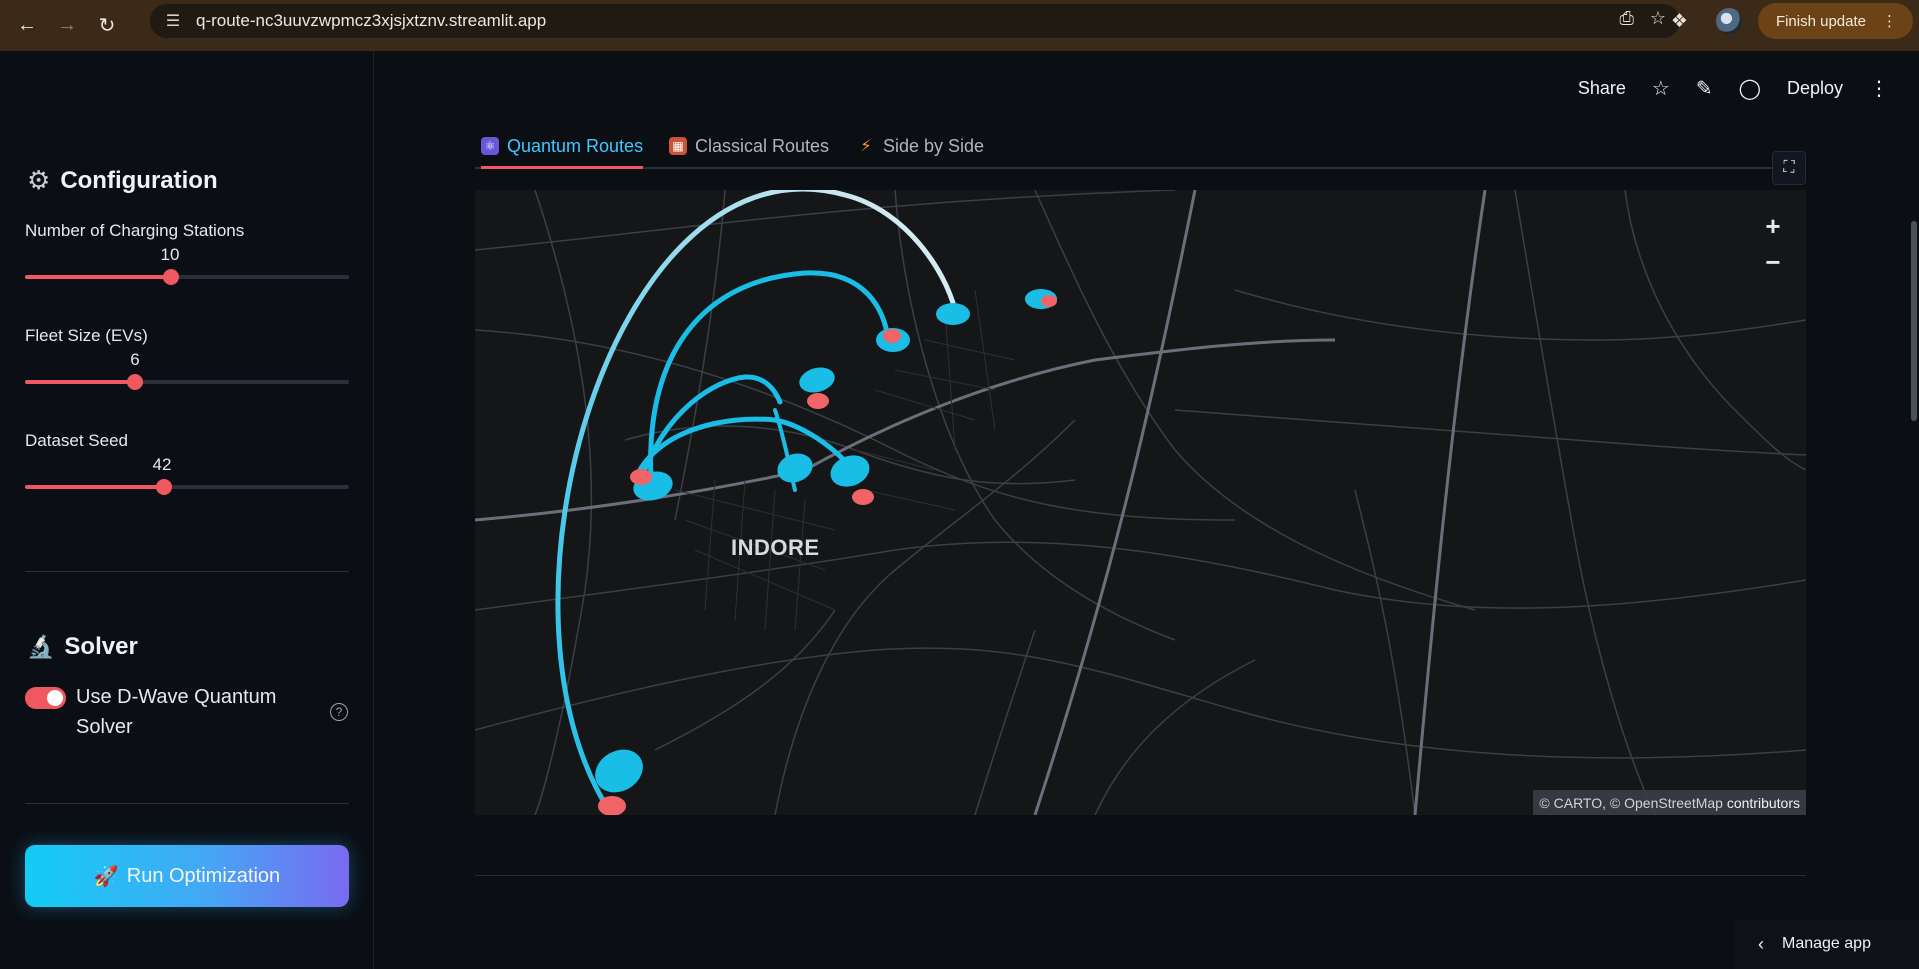  I want to click on solver-heading: 🔬 Solver, so click(82, 646).